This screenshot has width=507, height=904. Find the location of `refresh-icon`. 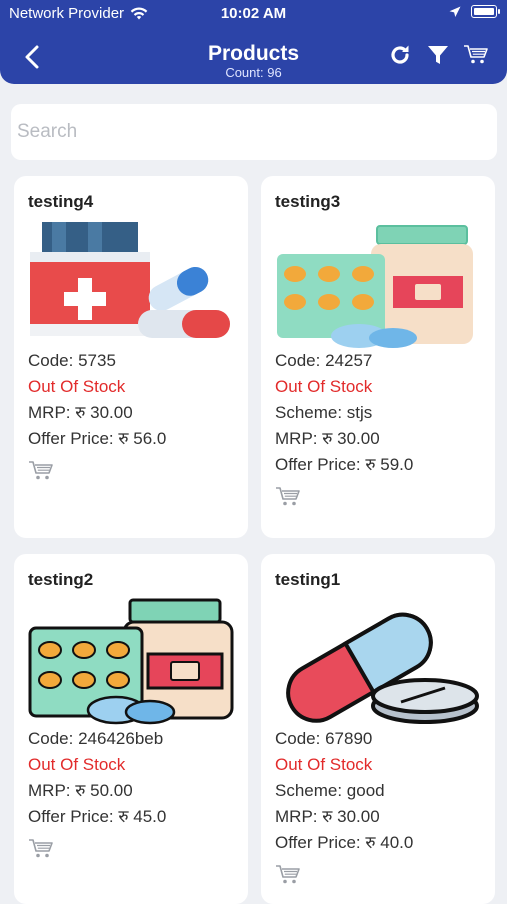

refresh-icon is located at coordinates (400, 54).